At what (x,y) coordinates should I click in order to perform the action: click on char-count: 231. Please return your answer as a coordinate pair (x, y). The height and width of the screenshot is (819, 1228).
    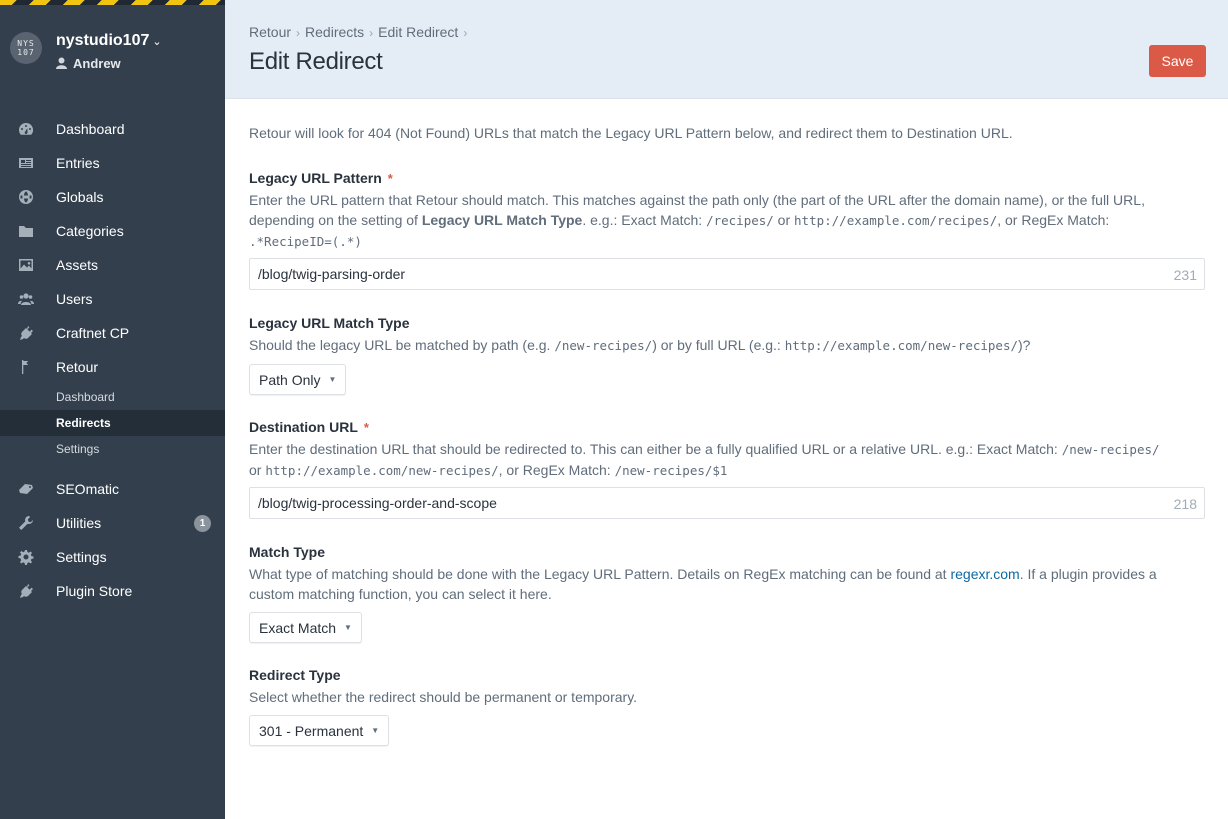
    Looking at the image, I should click on (1185, 275).